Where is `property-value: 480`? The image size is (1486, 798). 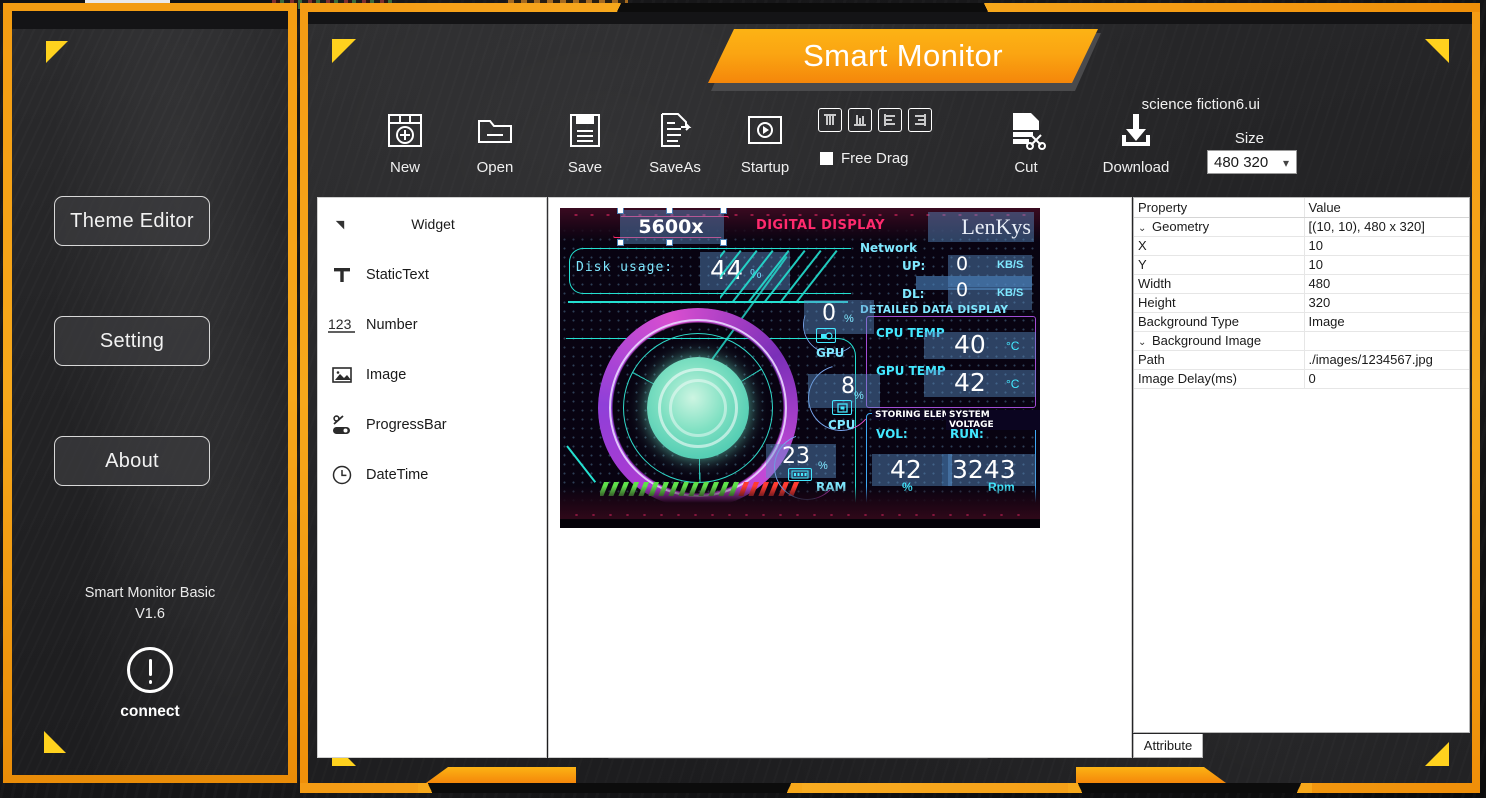
property-value: 480 is located at coordinates (1386, 284).